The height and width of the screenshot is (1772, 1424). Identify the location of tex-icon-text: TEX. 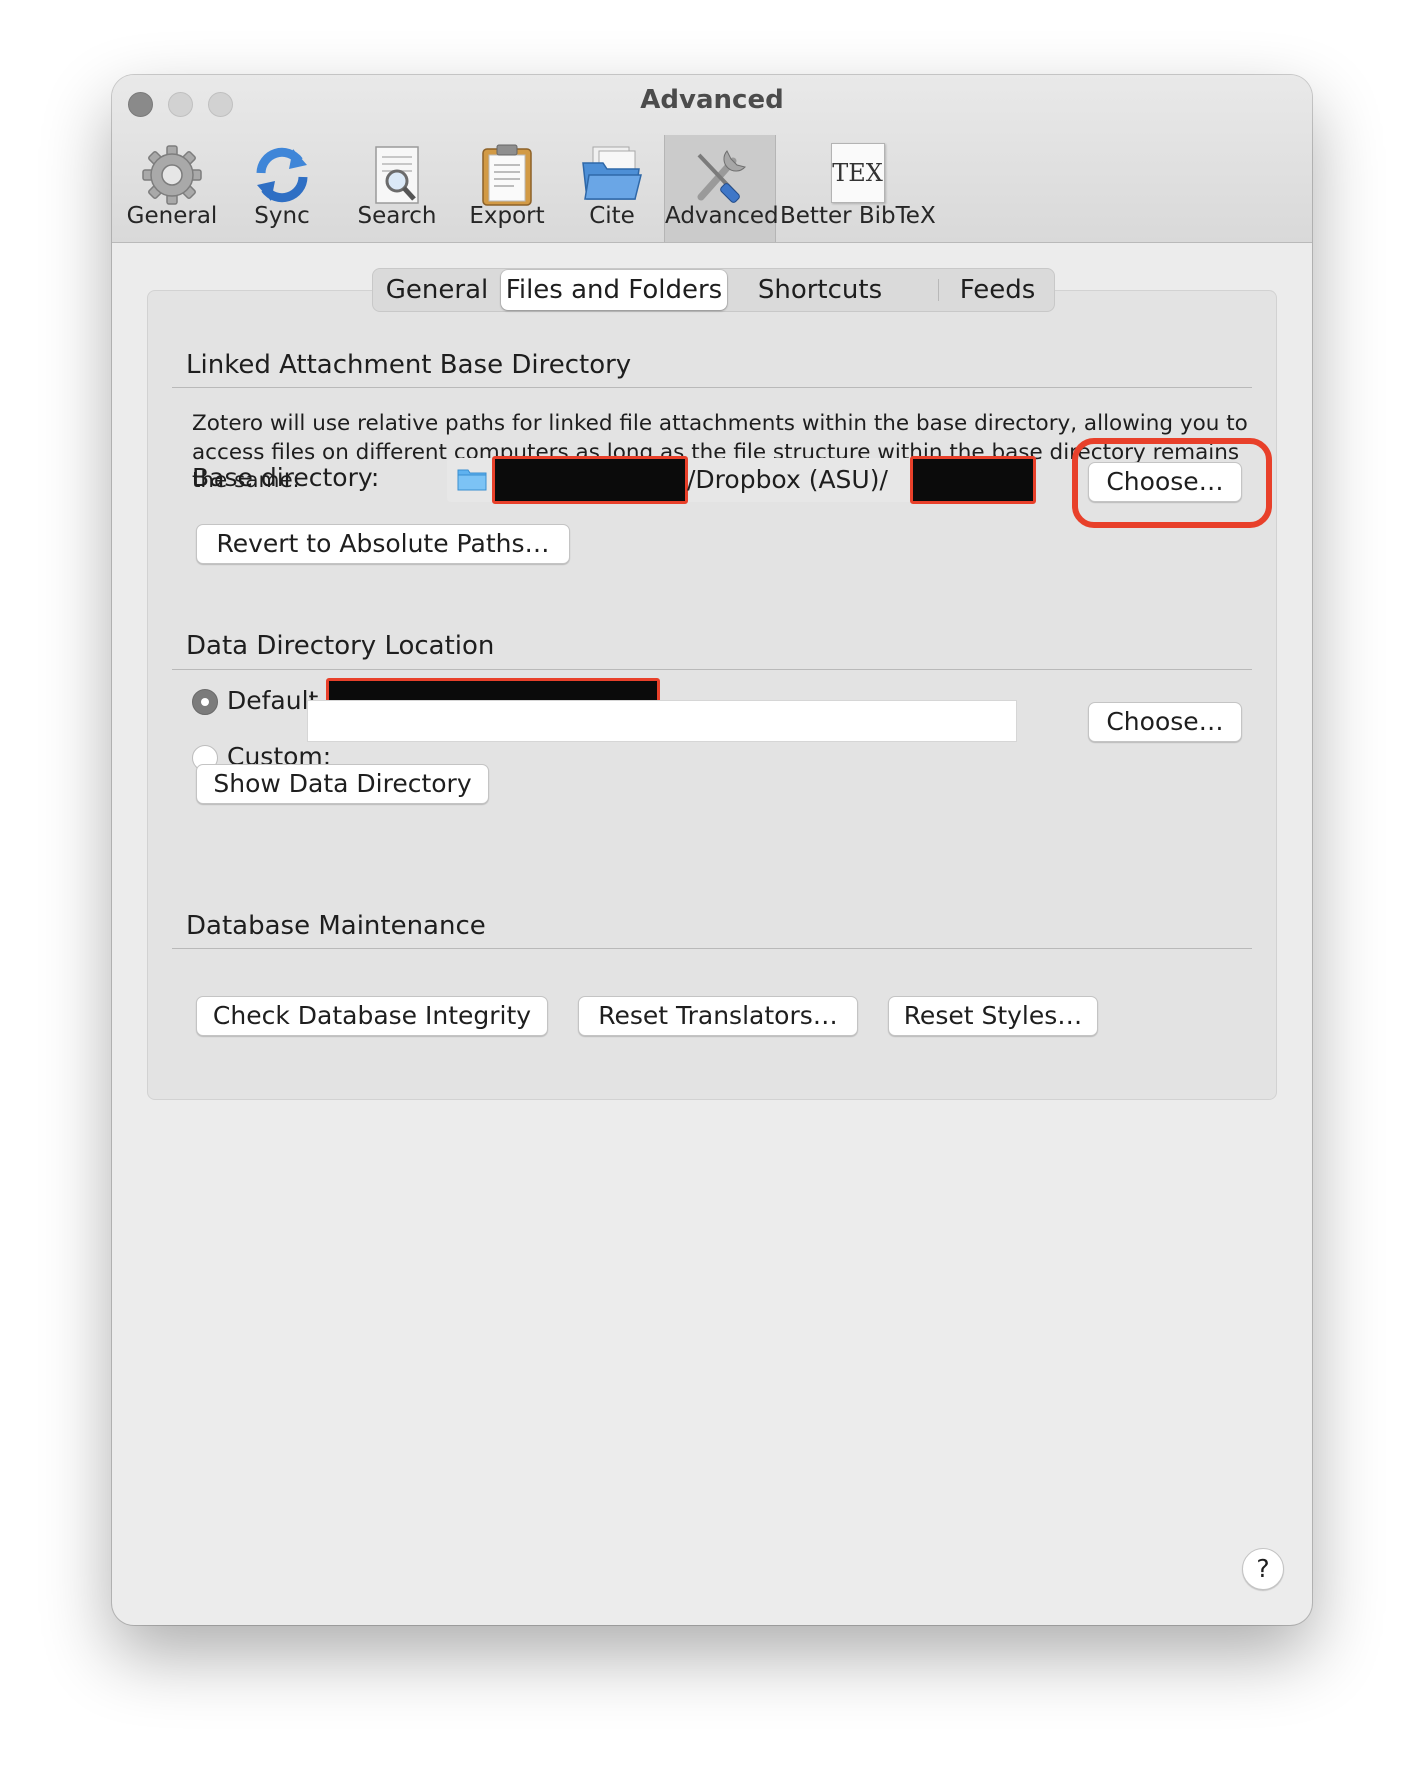
(857, 173).